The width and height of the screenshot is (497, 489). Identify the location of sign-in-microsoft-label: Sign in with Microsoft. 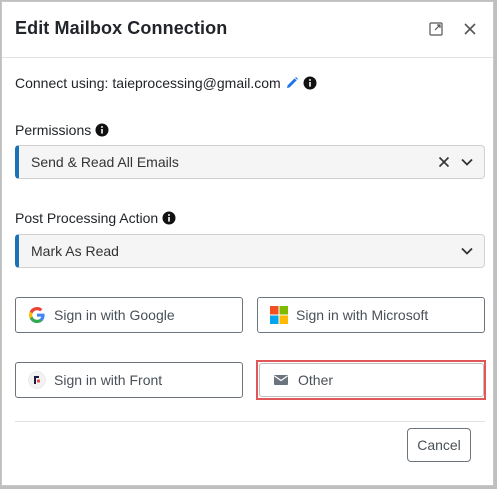
(362, 315).